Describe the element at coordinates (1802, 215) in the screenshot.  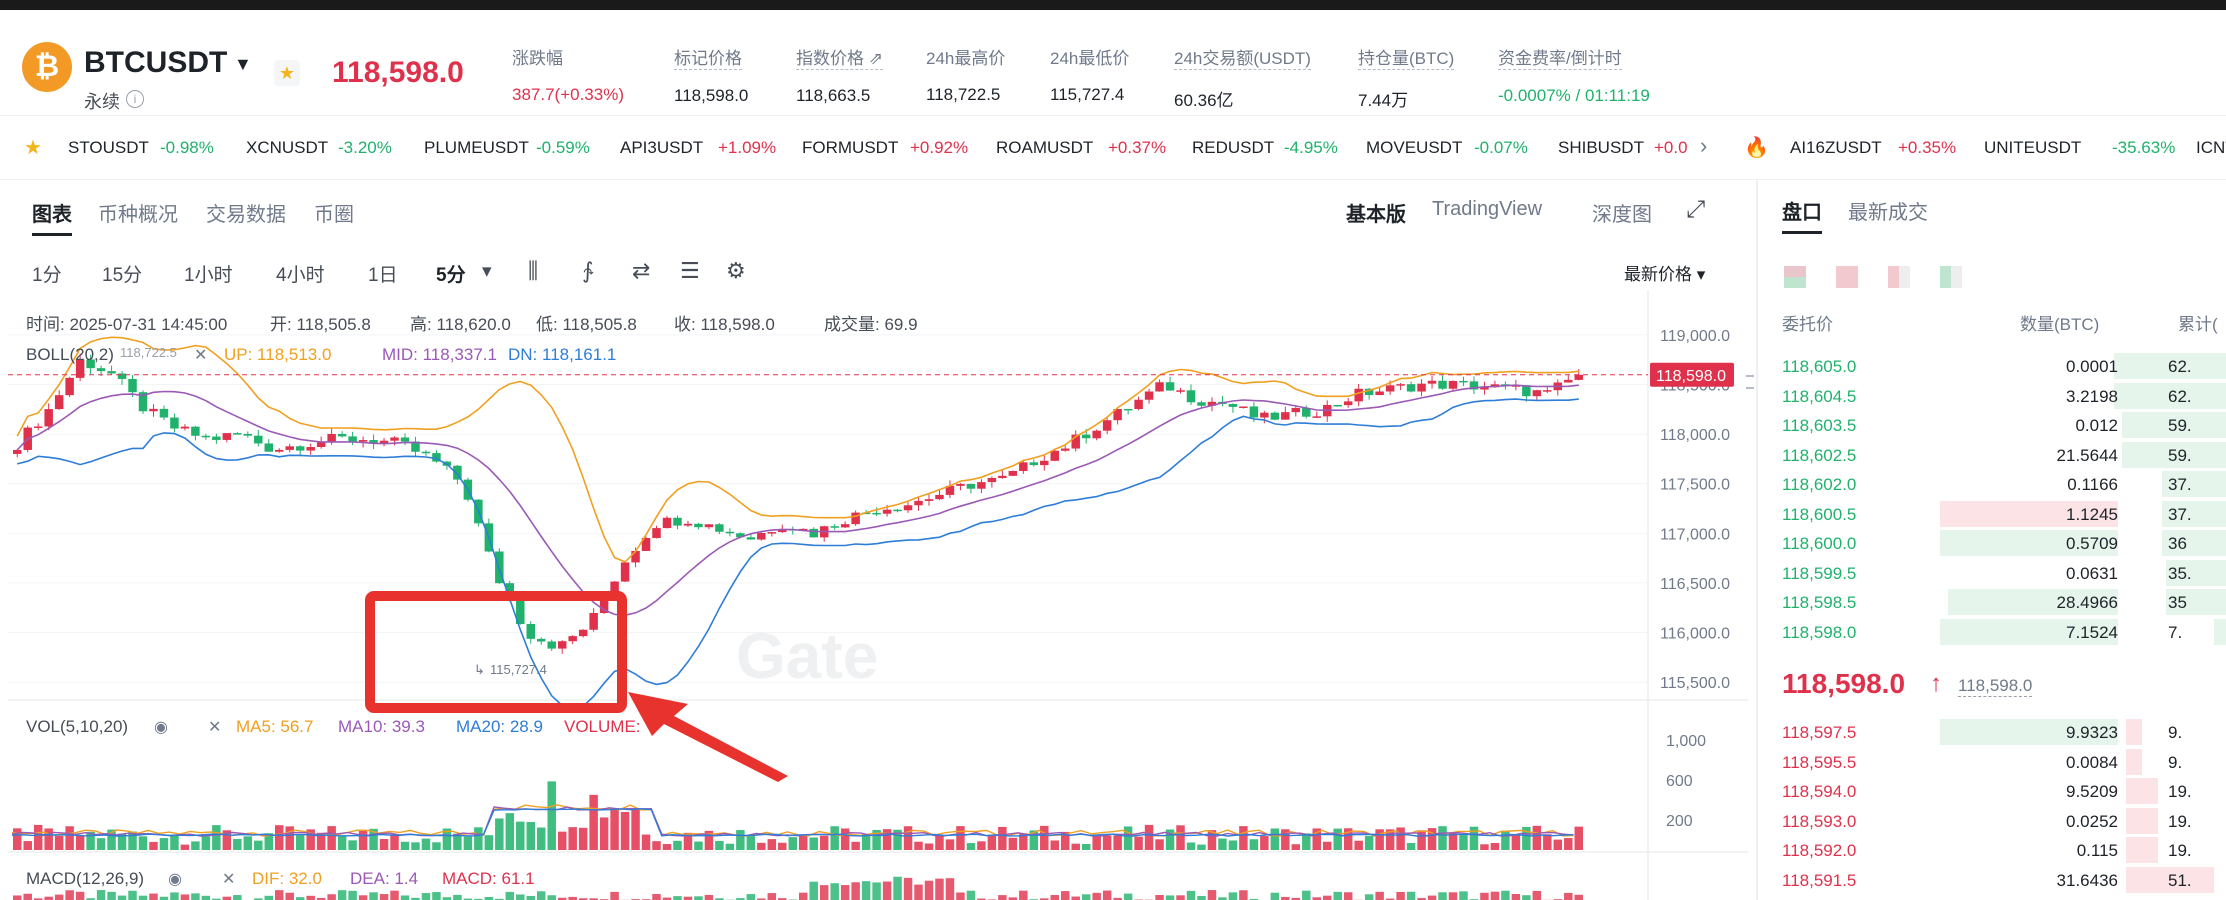
I see `tab-orderbook: 盘口` at that location.